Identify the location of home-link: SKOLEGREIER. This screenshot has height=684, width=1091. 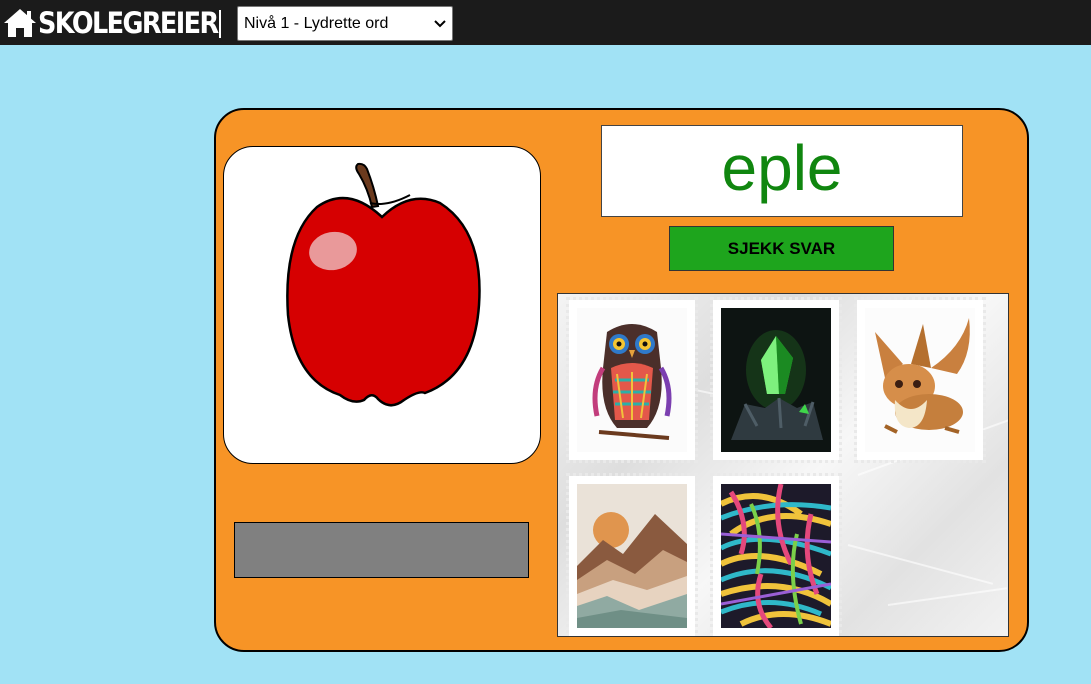
(122, 23).